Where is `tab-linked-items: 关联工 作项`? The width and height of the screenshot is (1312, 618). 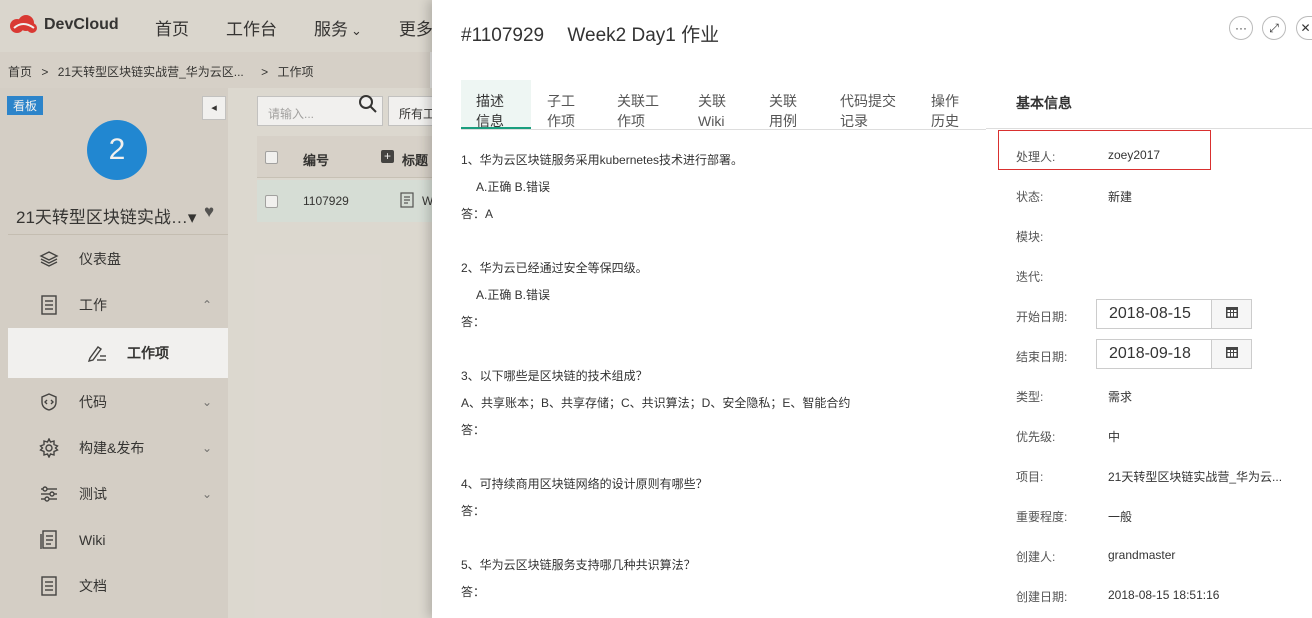
tab-linked-items: 关联工 作项 is located at coordinates (642, 104).